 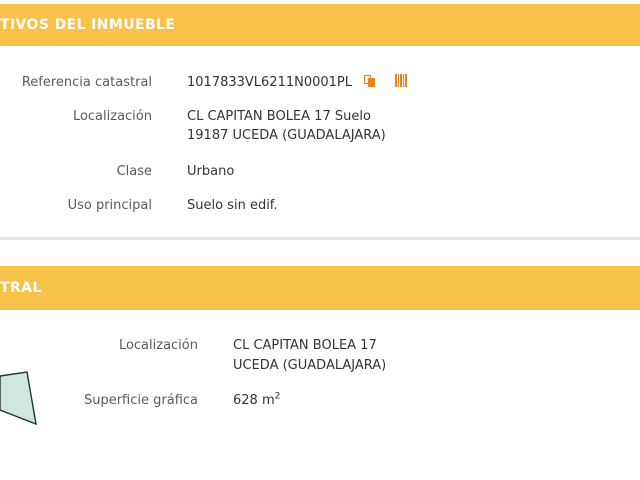 I want to click on section-title: TRAL, so click(x=21, y=288).